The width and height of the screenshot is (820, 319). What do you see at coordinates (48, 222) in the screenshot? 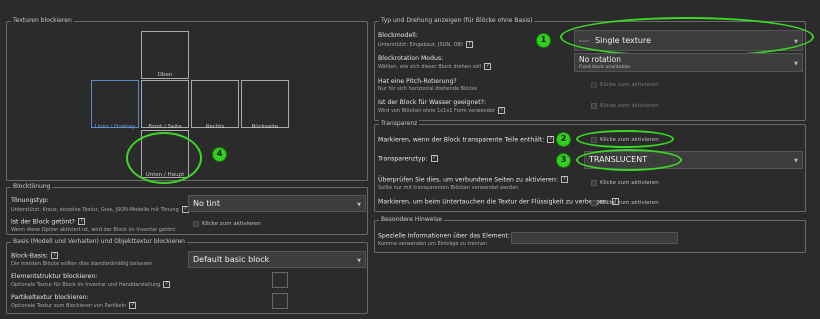
I see `tint-item-label: Ist der Block getönt??` at bounding box center [48, 222].